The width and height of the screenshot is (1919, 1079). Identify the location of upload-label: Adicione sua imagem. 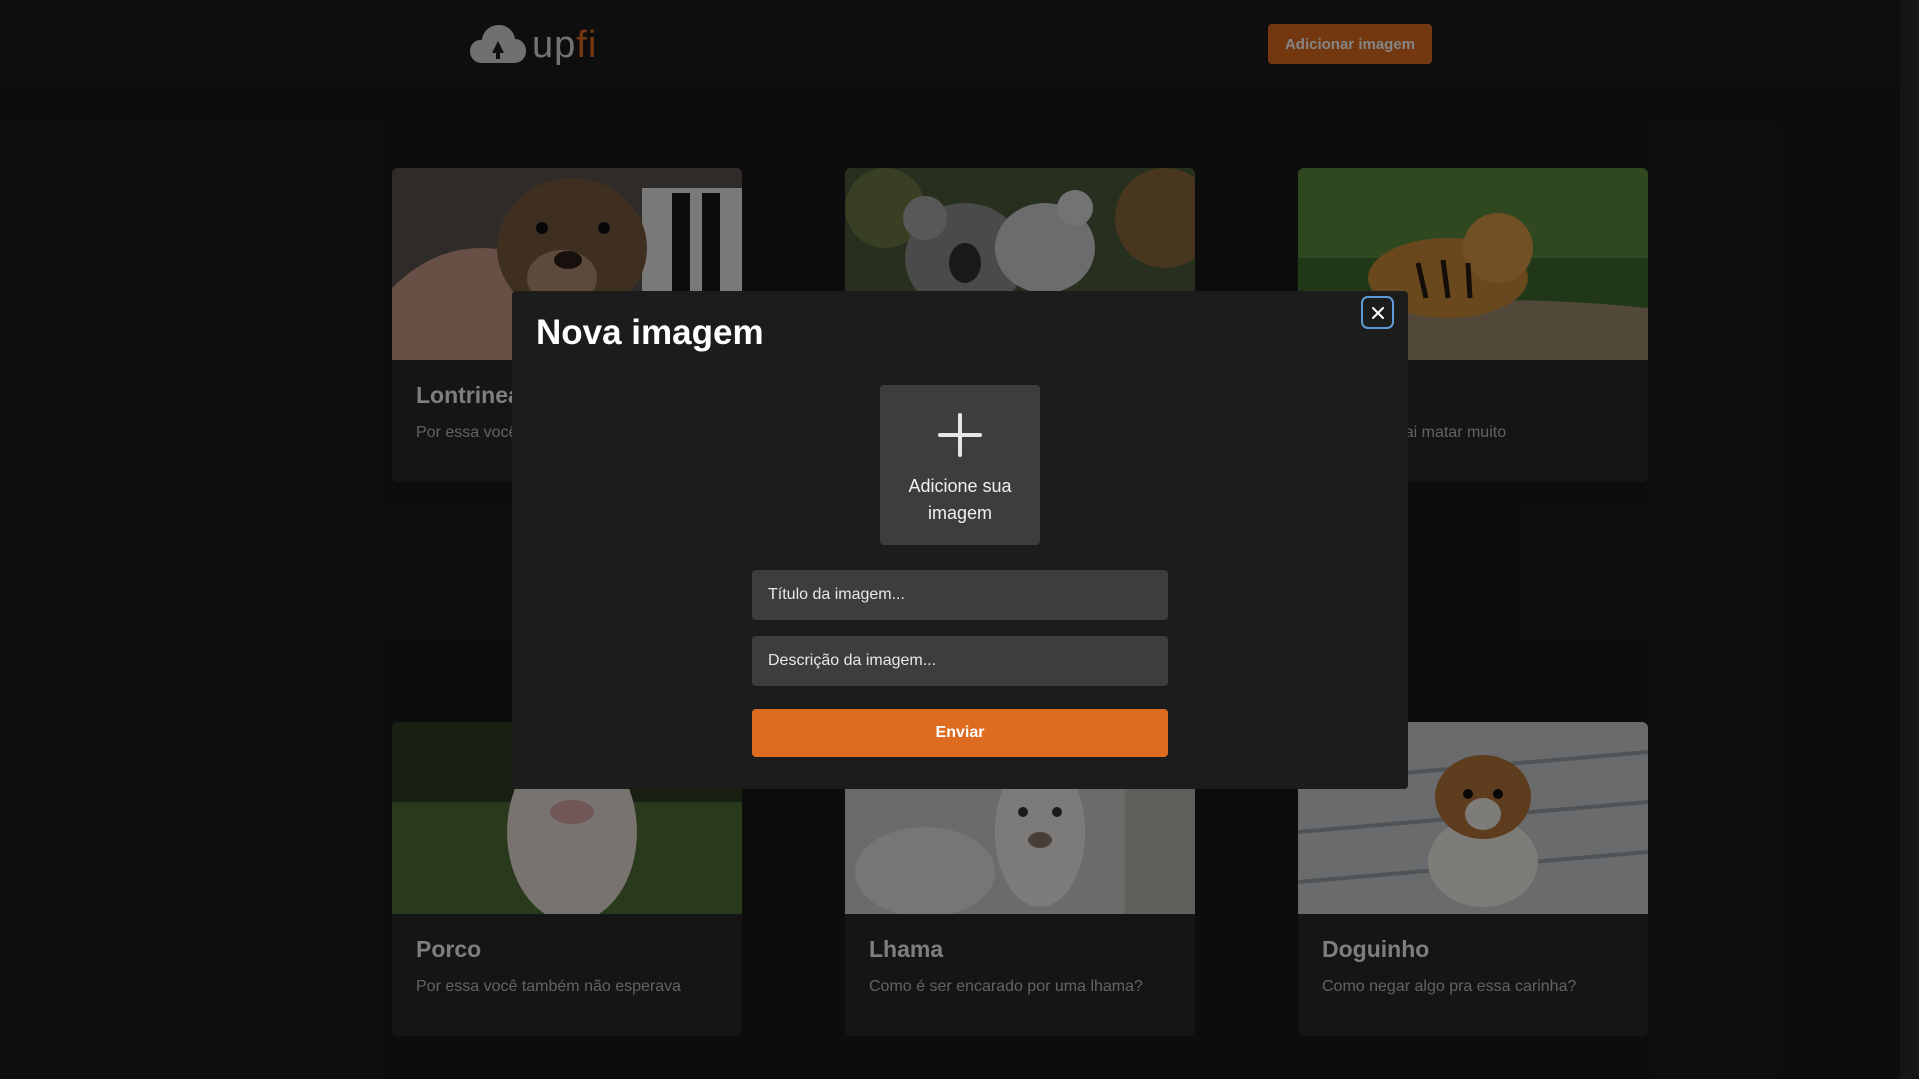
(960, 499).